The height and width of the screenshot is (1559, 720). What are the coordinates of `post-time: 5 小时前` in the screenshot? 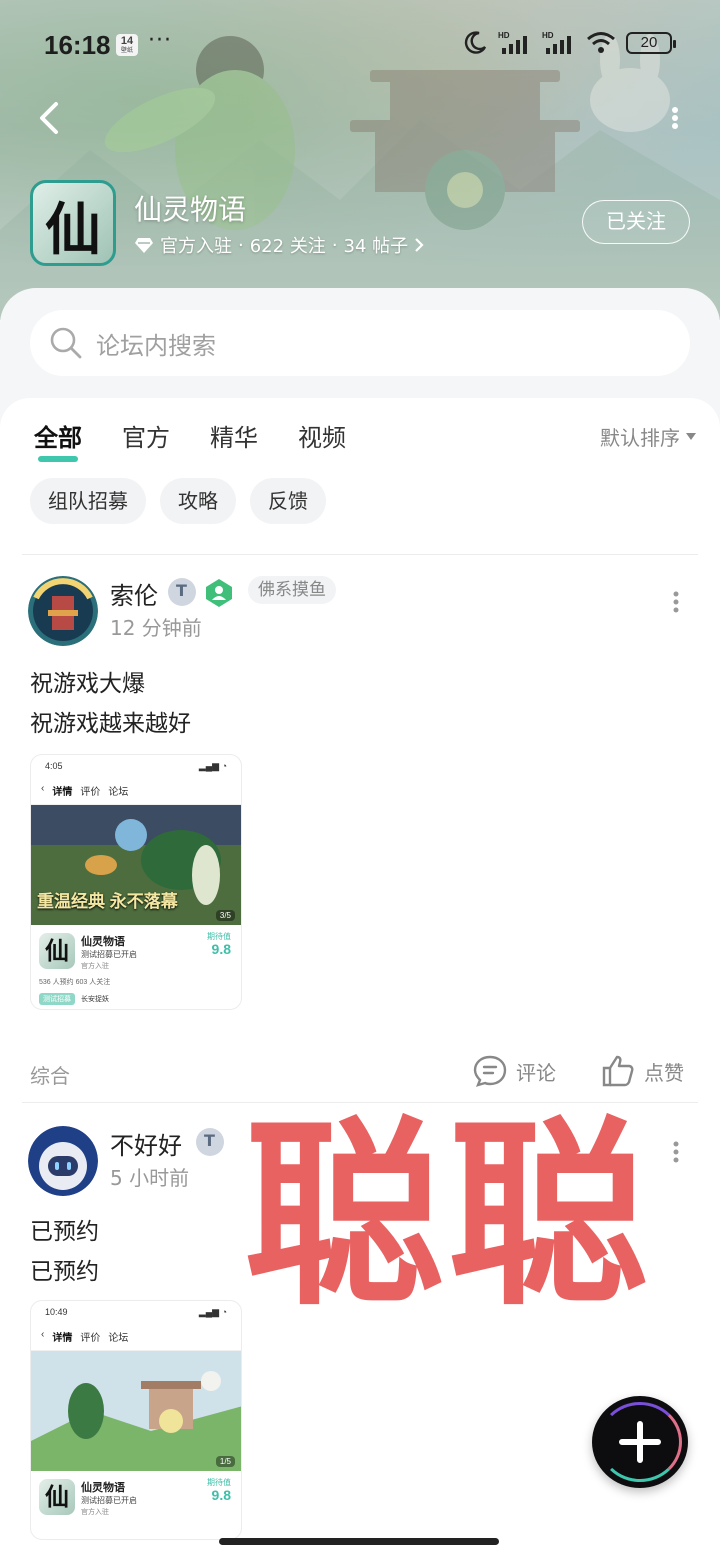 It's located at (150, 1178).